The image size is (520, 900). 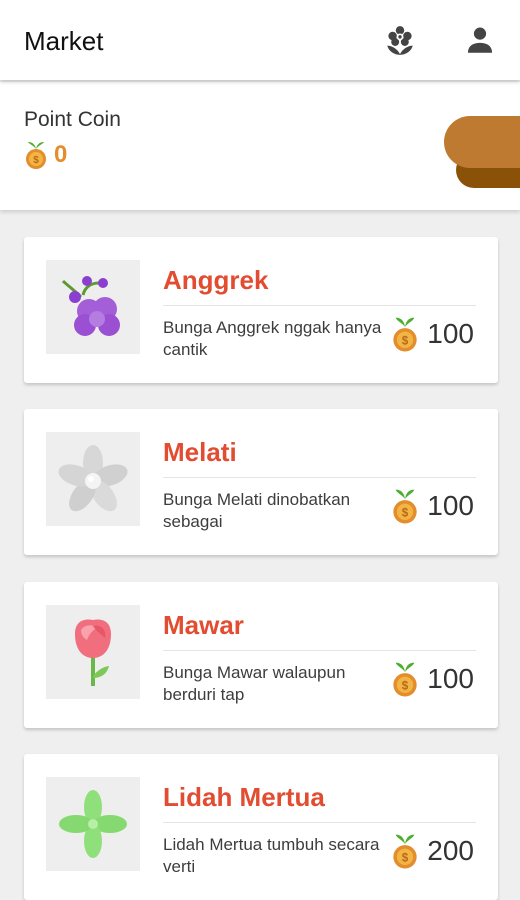 I want to click on point-coin-value: 0, so click(x=61, y=154).